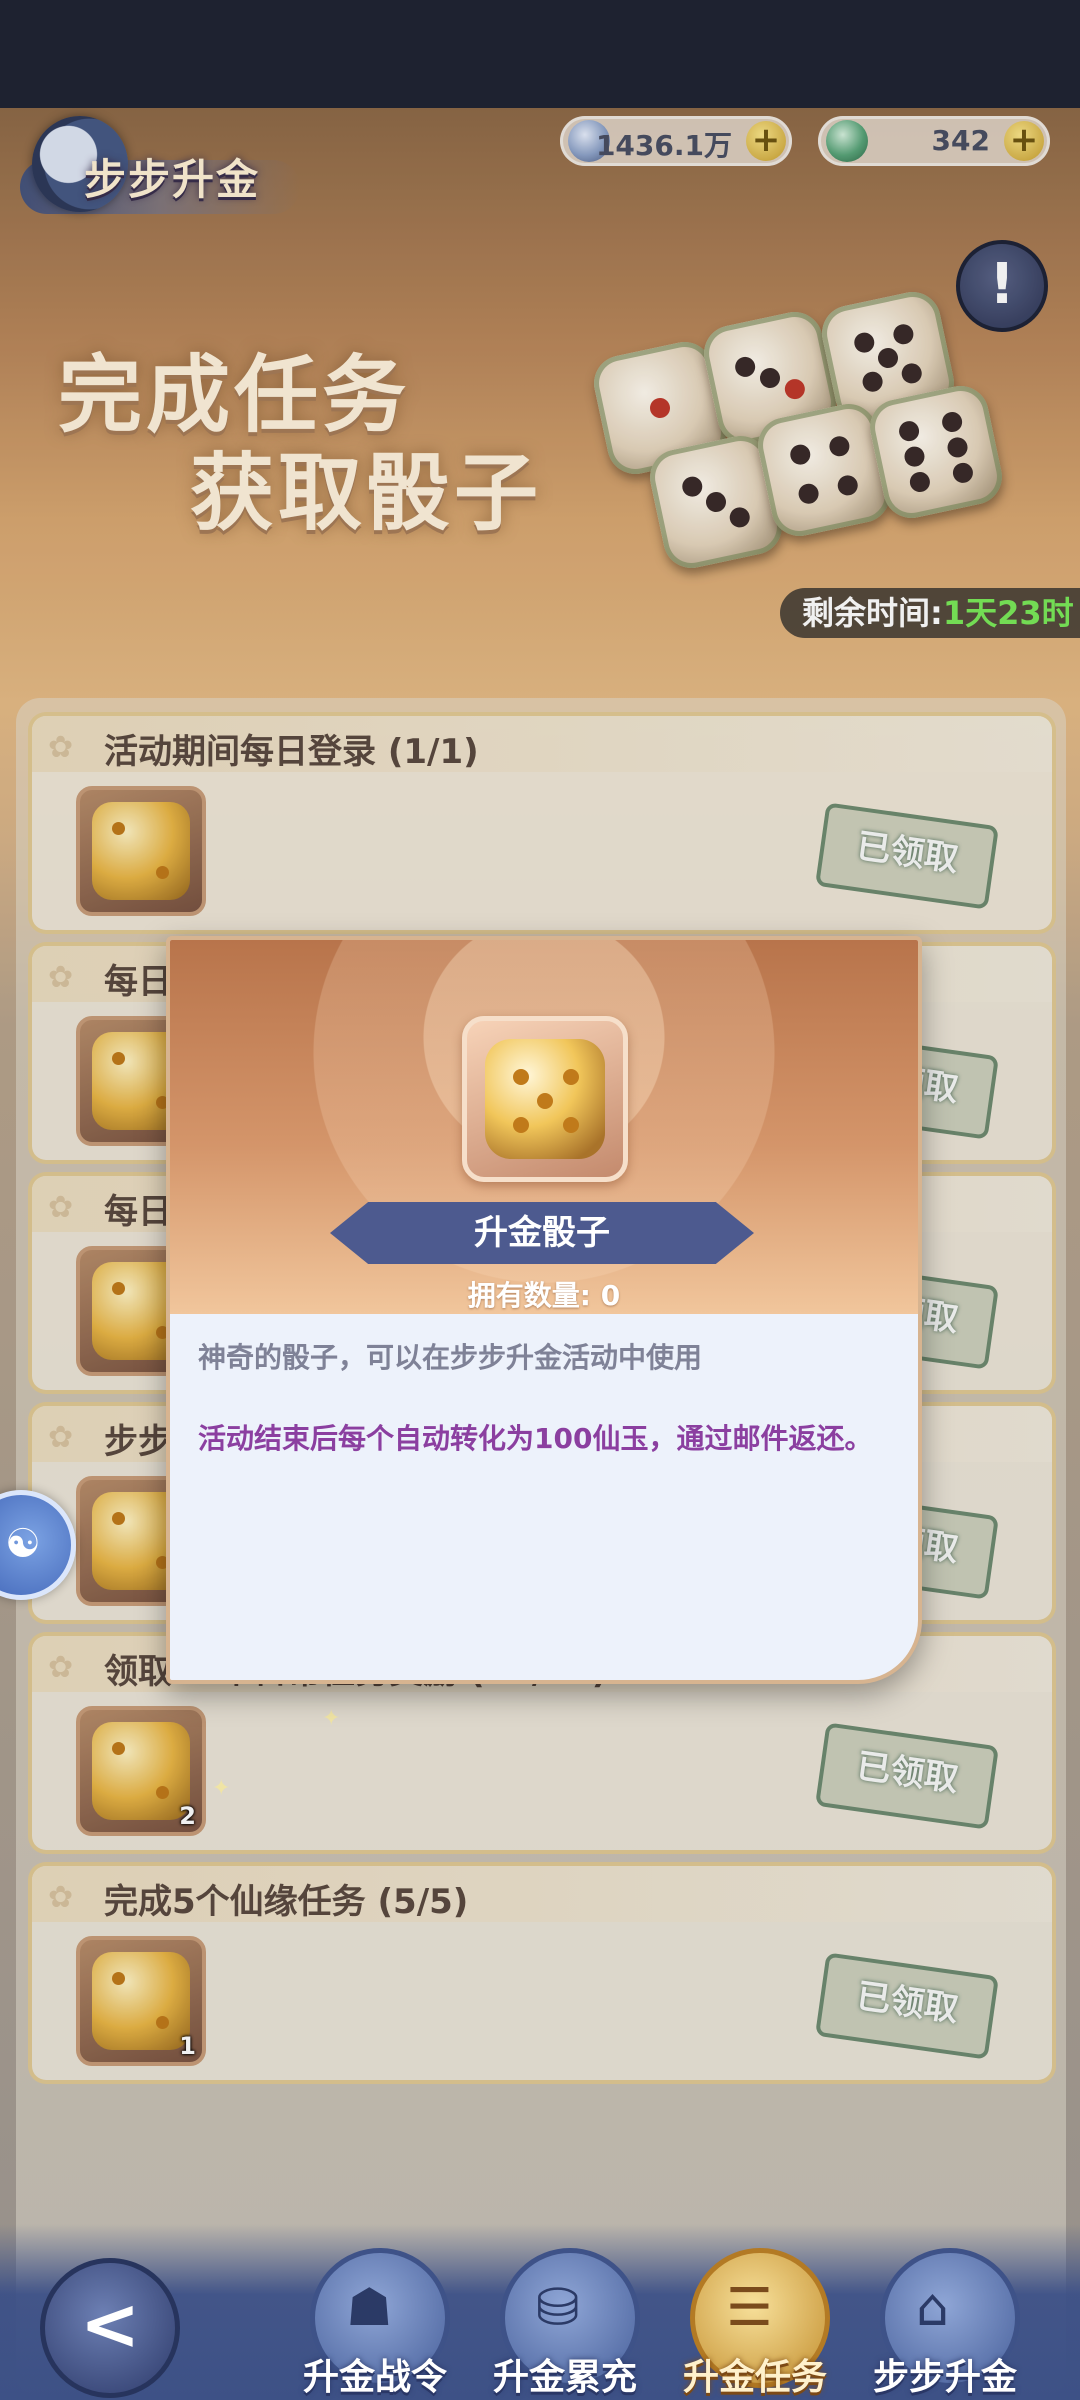 This screenshot has width=1080, height=2400. I want to click on status-bar, so click(540, 54).